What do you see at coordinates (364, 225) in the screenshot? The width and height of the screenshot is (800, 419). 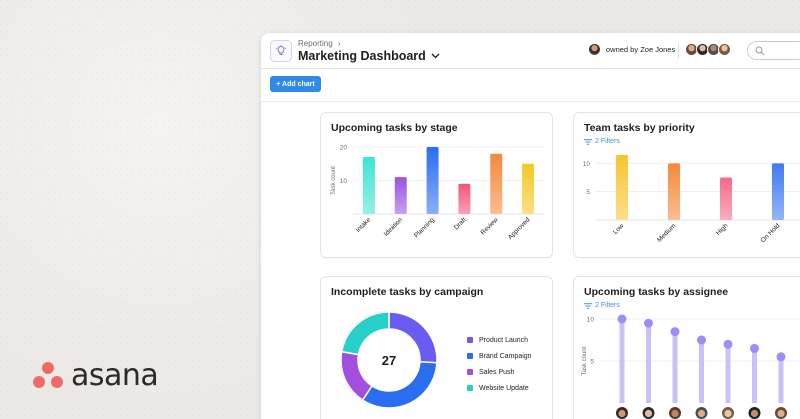 I see `x-tick-label: Intake` at bounding box center [364, 225].